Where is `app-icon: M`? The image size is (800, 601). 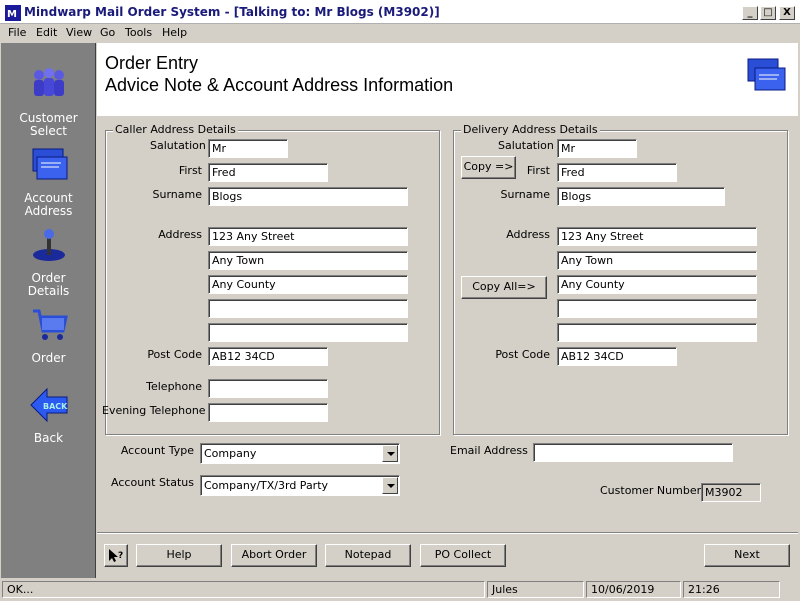
app-icon: M is located at coordinates (13, 13).